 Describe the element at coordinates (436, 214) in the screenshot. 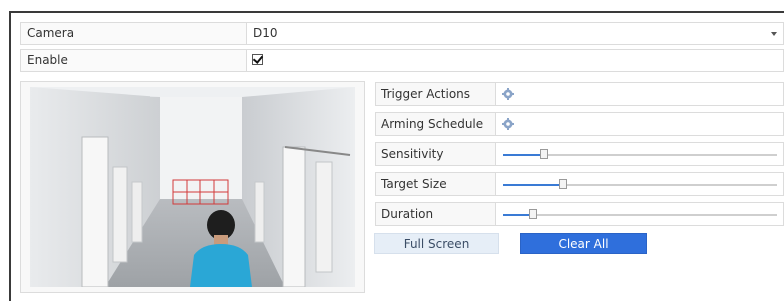

I see `duration-label: Duration` at that location.